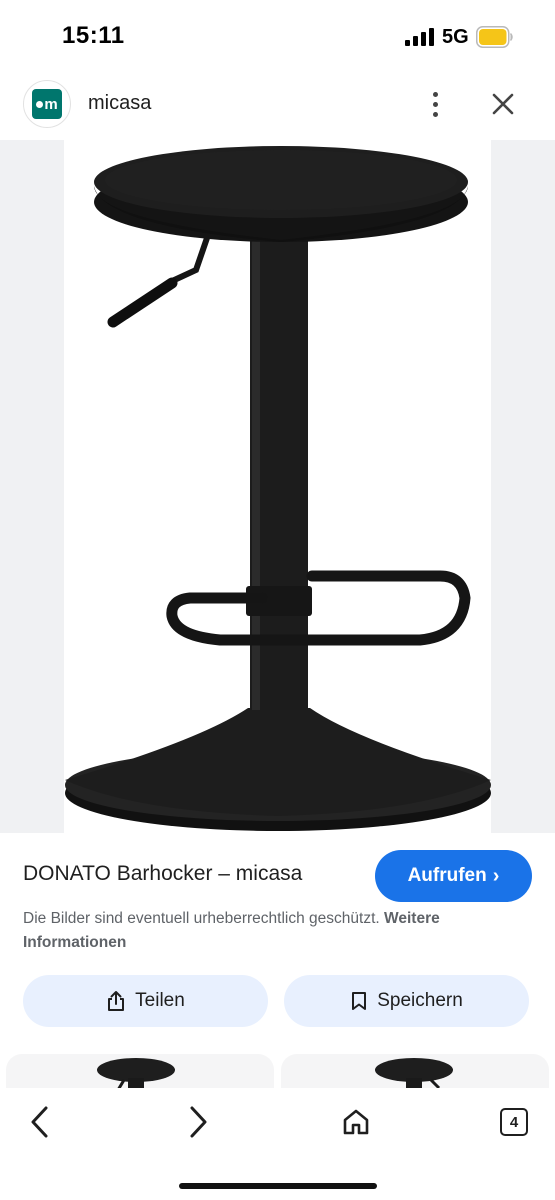 The width and height of the screenshot is (555, 1200). I want to click on site-logo: m, so click(47, 104).